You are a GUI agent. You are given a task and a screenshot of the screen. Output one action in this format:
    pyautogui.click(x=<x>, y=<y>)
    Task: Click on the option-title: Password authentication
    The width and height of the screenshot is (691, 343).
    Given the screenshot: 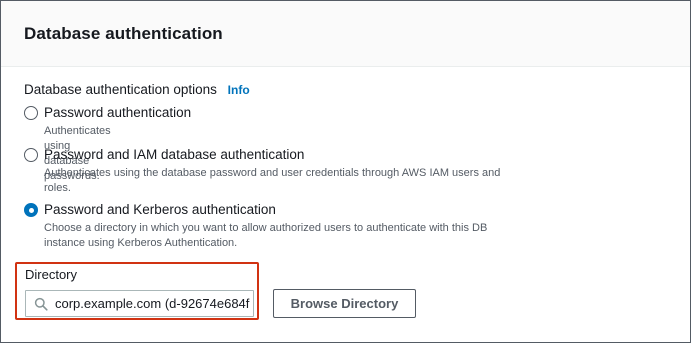 What is the action you would take?
    pyautogui.click(x=118, y=112)
    